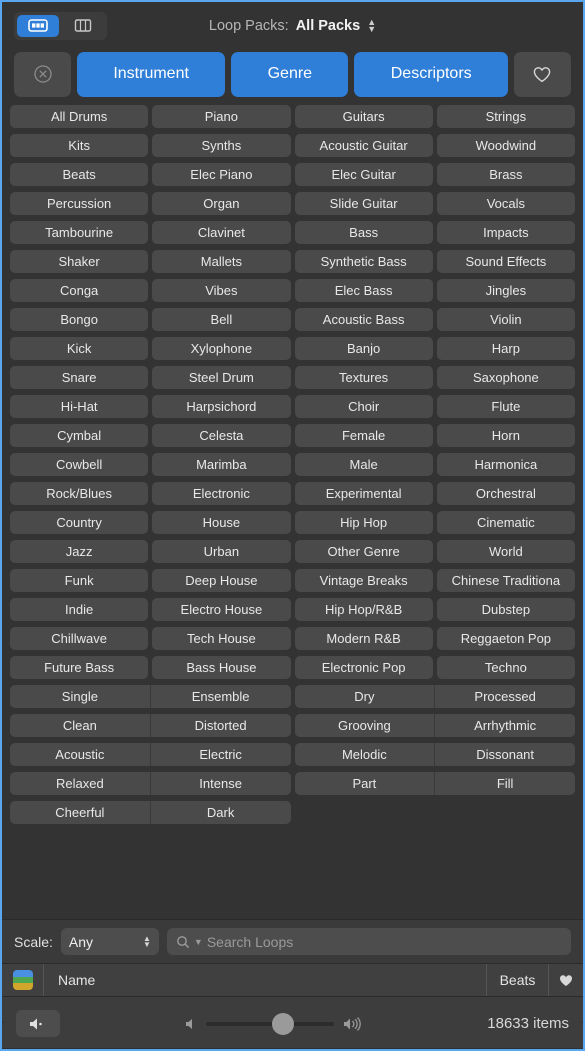 This screenshot has height=1051, width=585. Describe the element at coordinates (80, 696) in the screenshot. I see `keyword-chip: Single` at that location.